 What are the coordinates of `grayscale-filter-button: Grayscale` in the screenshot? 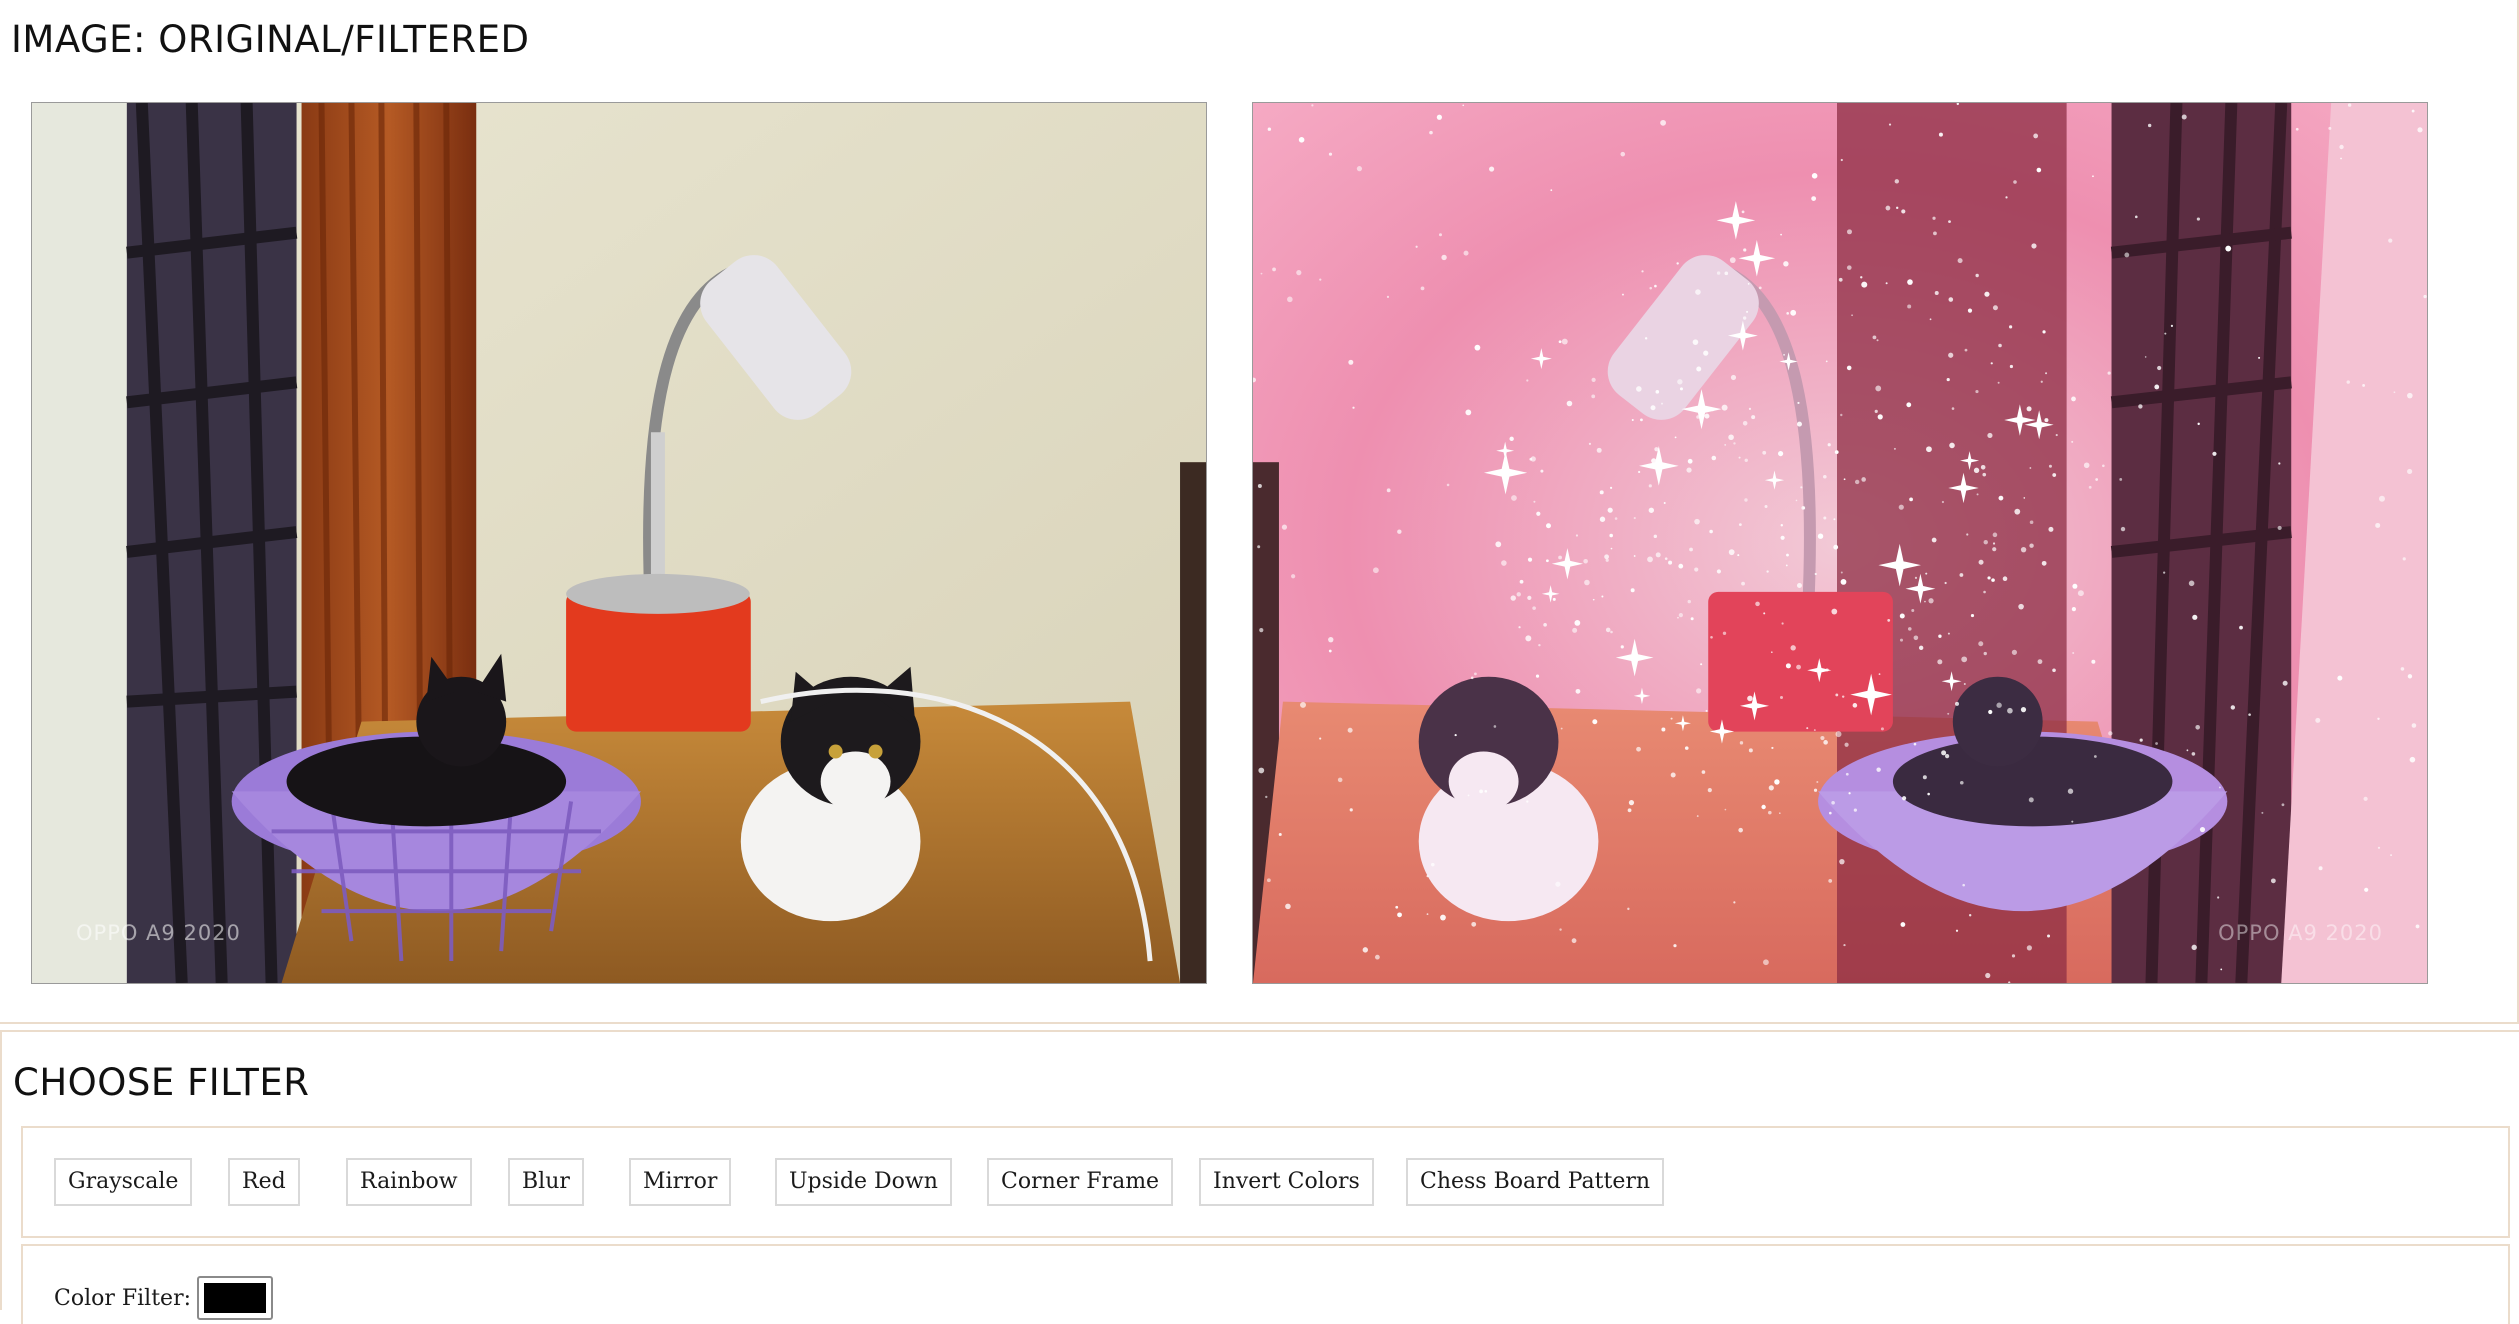 It's located at (123, 1182).